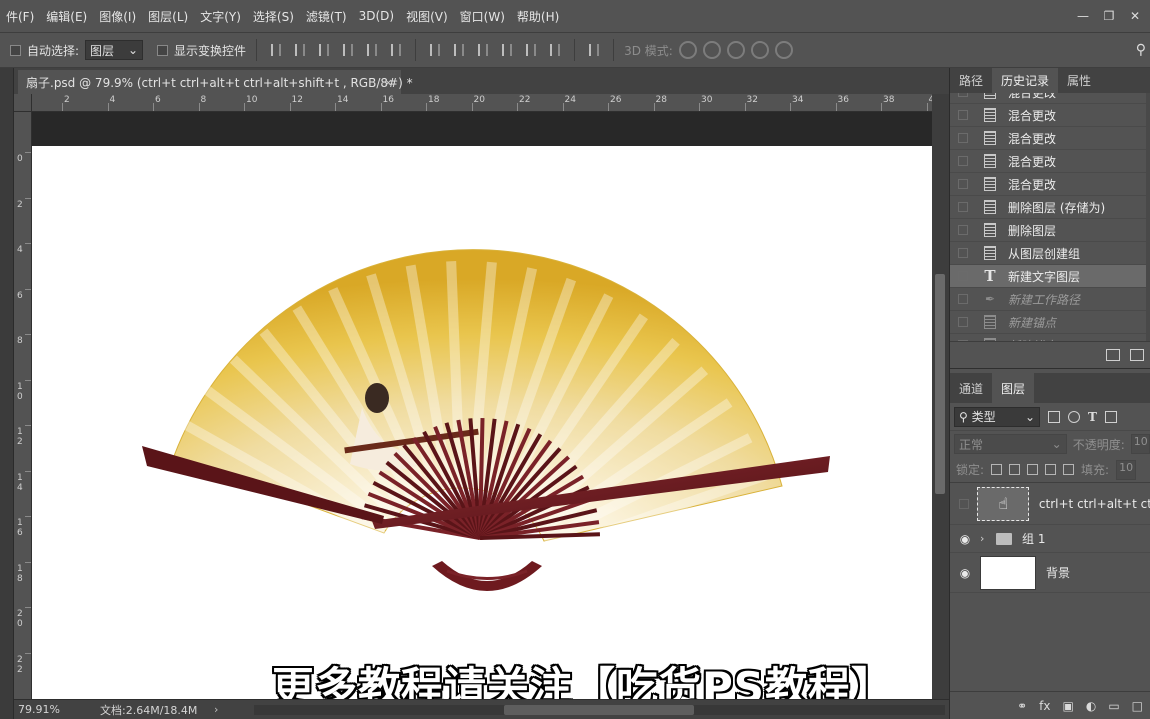  I want to click on 3d-roll-icon, so click(711, 50).